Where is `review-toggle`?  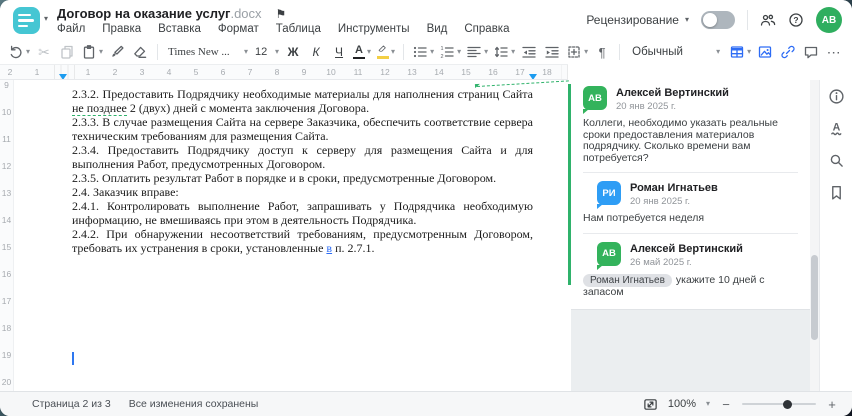
review-toggle is located at coordinates (718, 20).